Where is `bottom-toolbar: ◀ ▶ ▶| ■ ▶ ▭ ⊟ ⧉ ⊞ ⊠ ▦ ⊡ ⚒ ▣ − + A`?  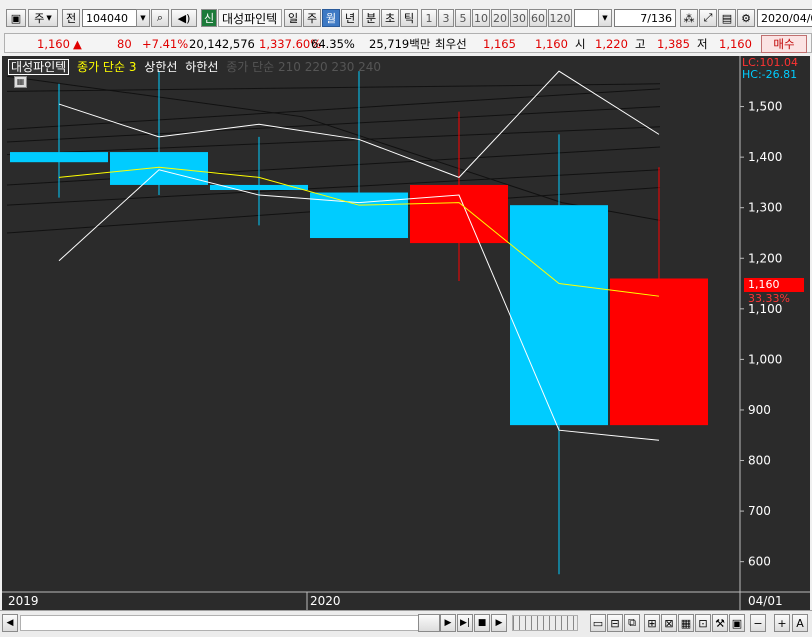
bottom-toolbar: ◀ ▶ ▶| ■ ▶ ▭ ⊟ ⧉ ⊞ ⊠ ▦ ⊡ ⚒ ▣ − + A is located at coordinates (406, 623).